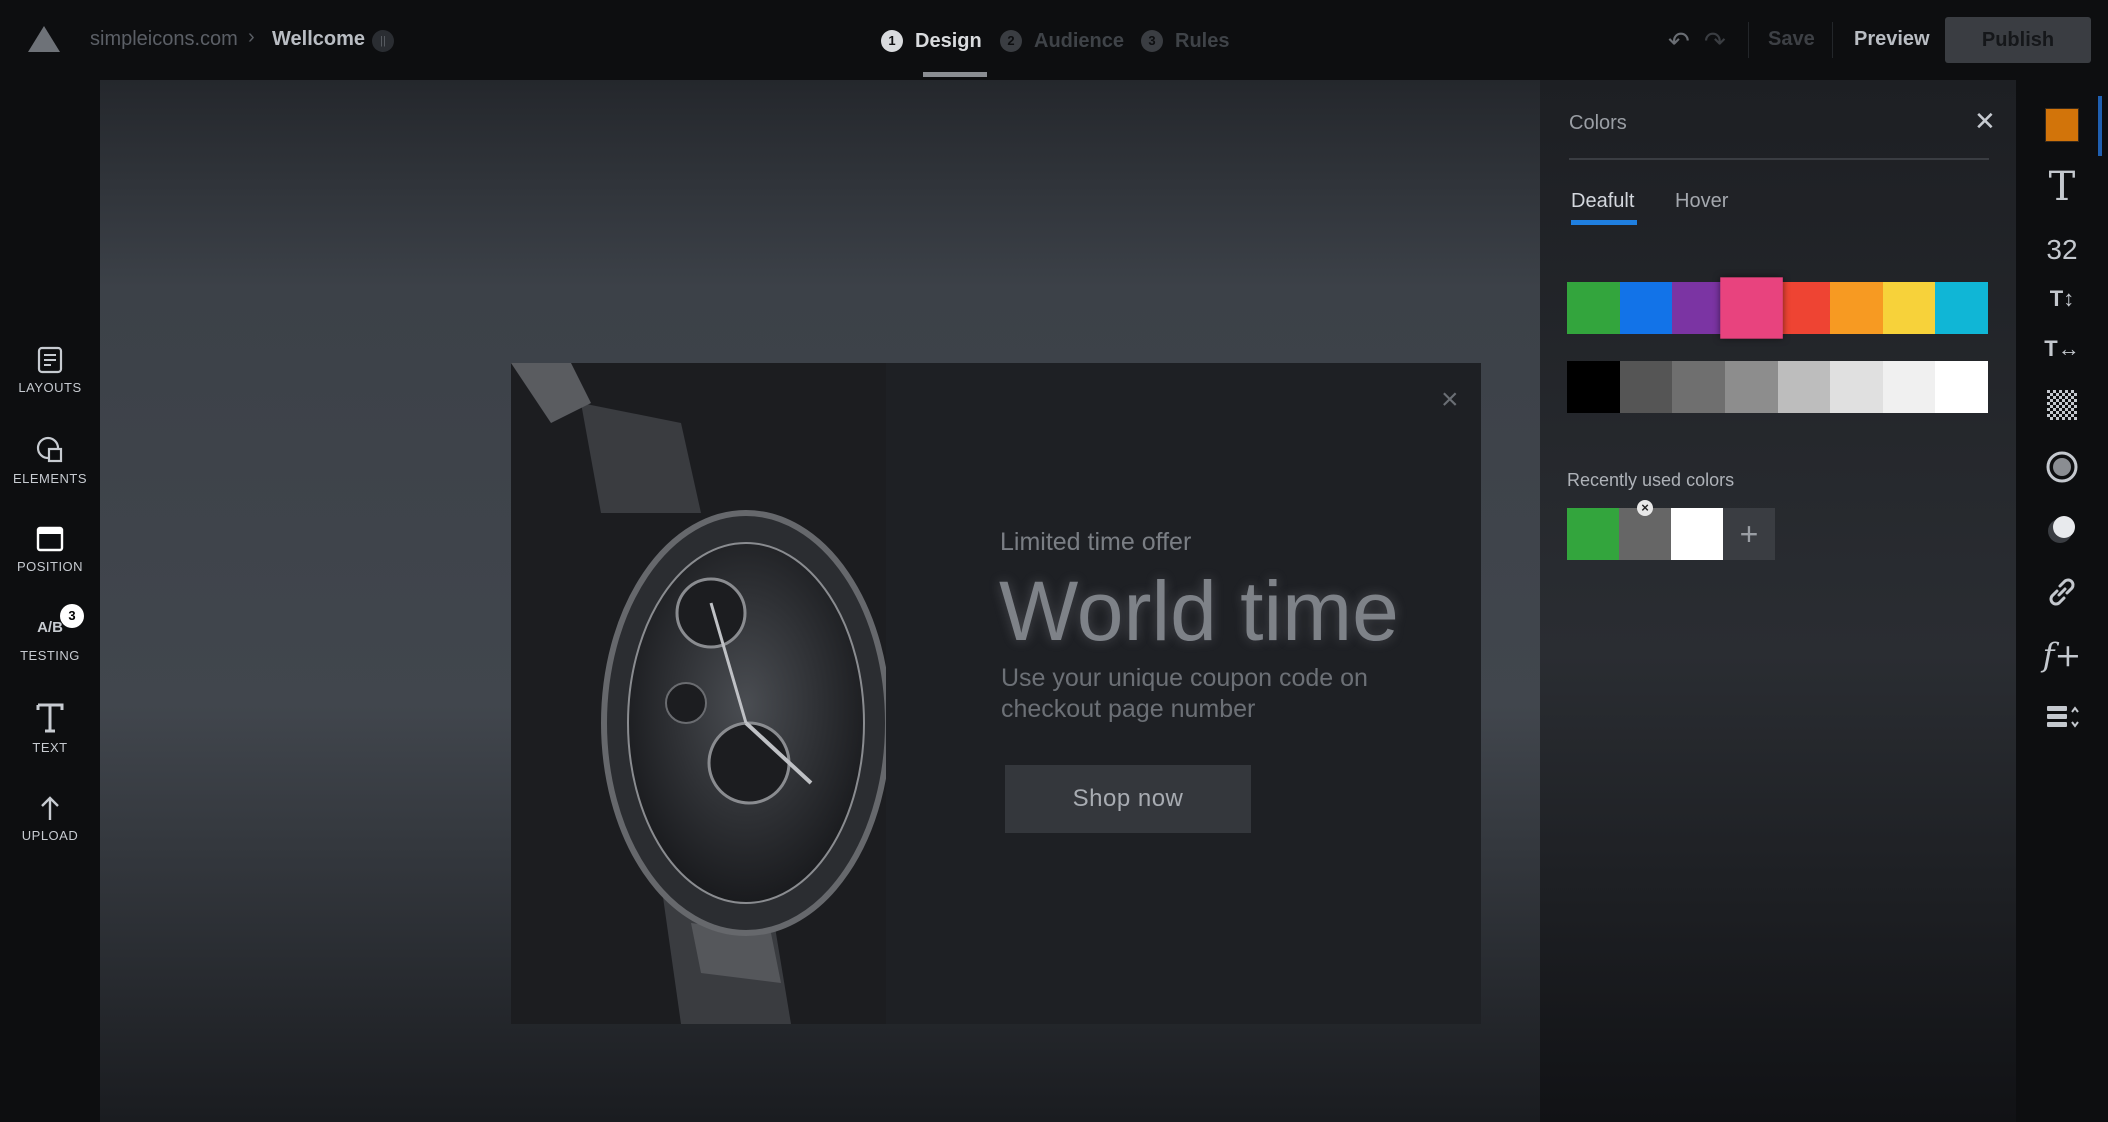 The width and height of the screenshot is (2108, 1122). I want to click on right-toolbar: T 32 T↕ T↔ f+, so click(2062, 601).